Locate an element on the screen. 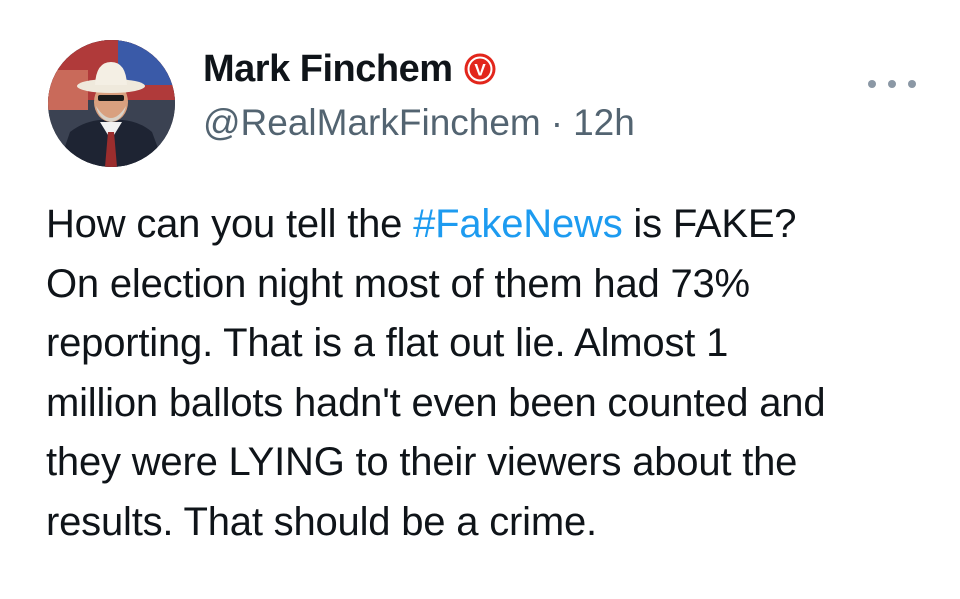  author-display-name: Mark Finchem is located at coordinates (328, 69).